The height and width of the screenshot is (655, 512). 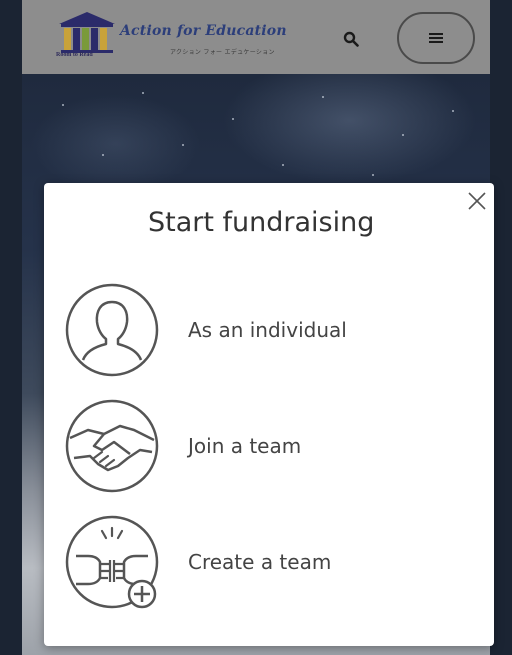 What do you see at coordinates (112, 446) in the screenshot?
I see `handshake-icon` at bounding box center [112, 446].